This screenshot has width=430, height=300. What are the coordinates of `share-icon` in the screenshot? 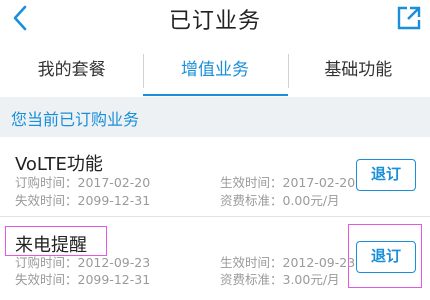 It's located at (409, 18).